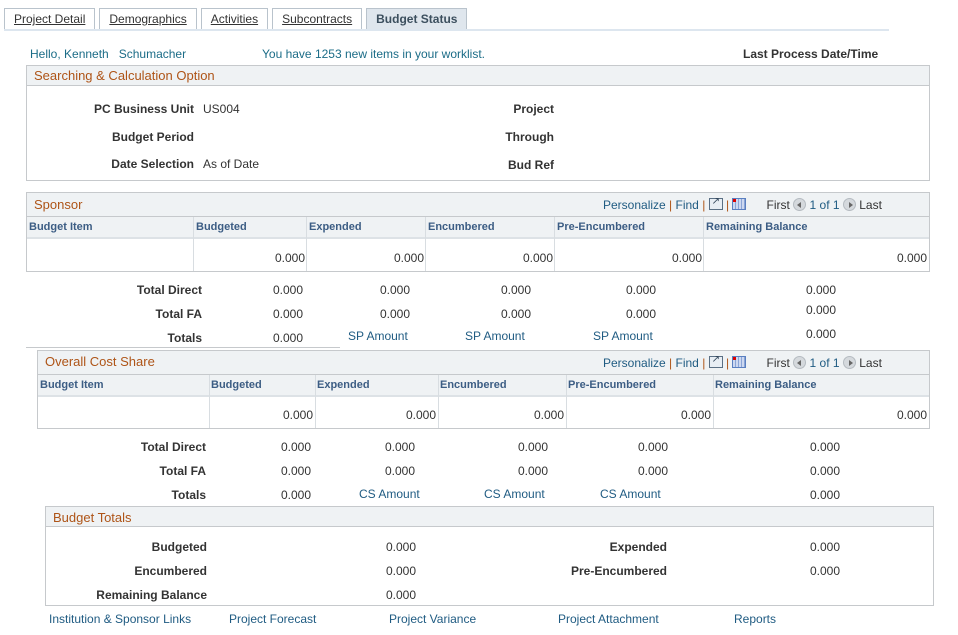 The width and height of the screenshot is (958, 635). What do you see at coordinates (287, 290) in the screenshot?
I see `total-direct-budgeted: 0.000` at bounding box center [287, 290].